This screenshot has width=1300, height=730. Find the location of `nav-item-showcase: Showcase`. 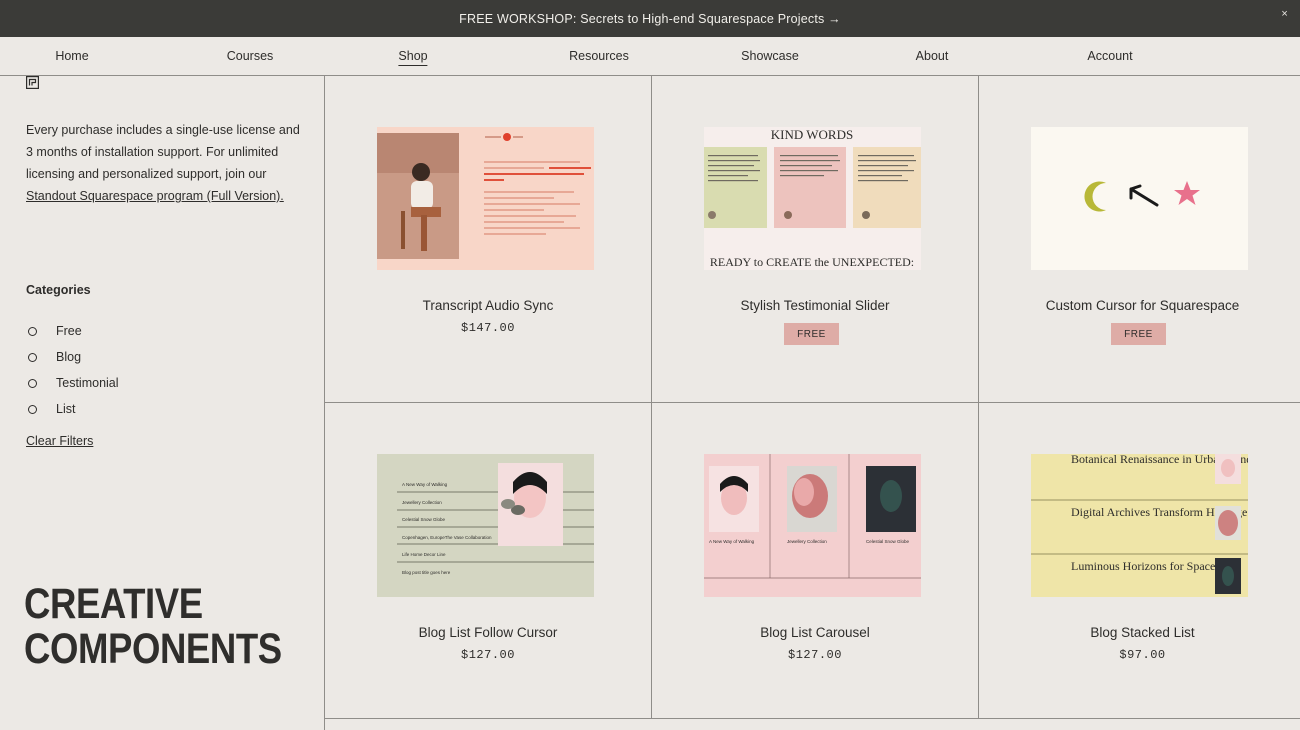

nav-item-showcase: Showcase is located at coordinates (770, 56).